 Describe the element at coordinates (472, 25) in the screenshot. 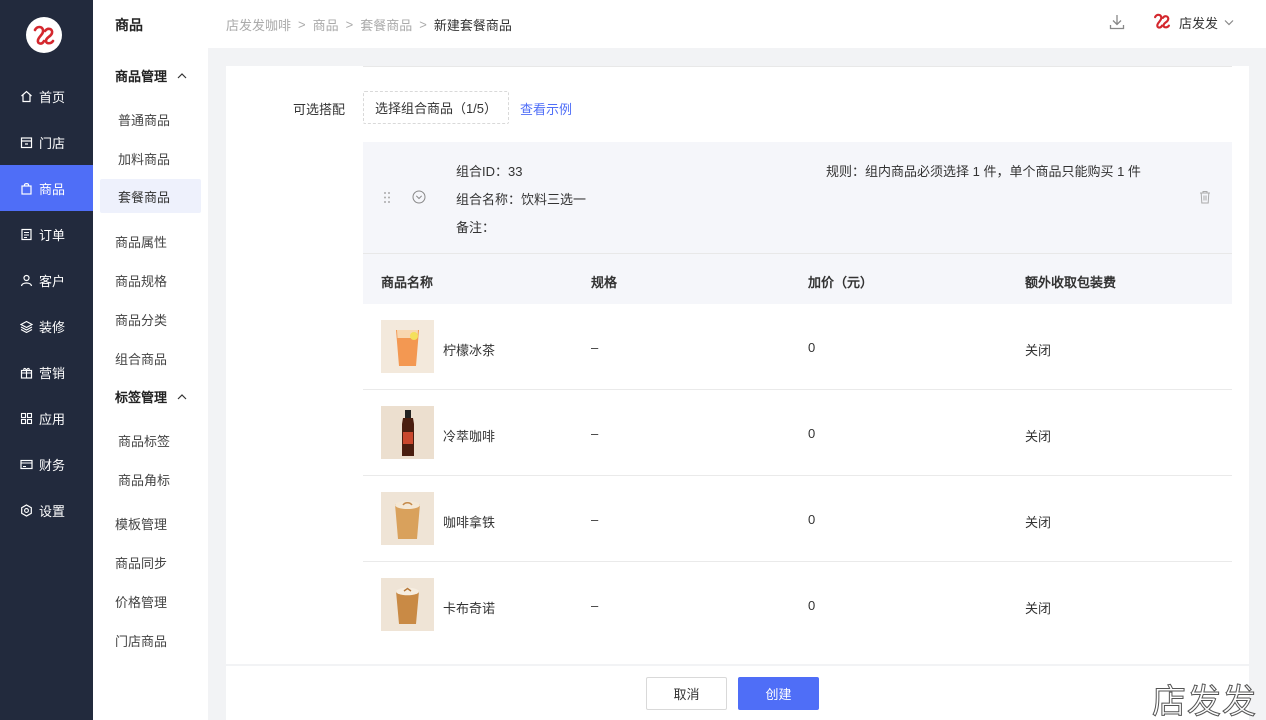

I see `breadcrumb-current: 新建套餐商品` at that location.